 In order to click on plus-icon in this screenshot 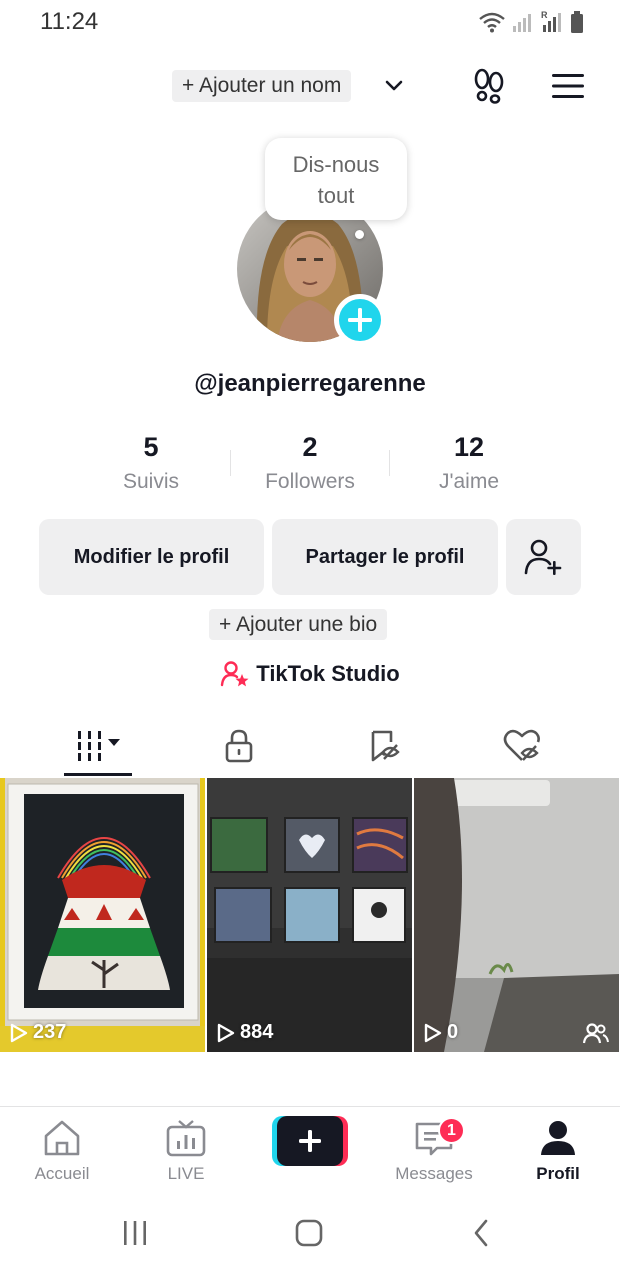, I will do `click(360, 320)`.